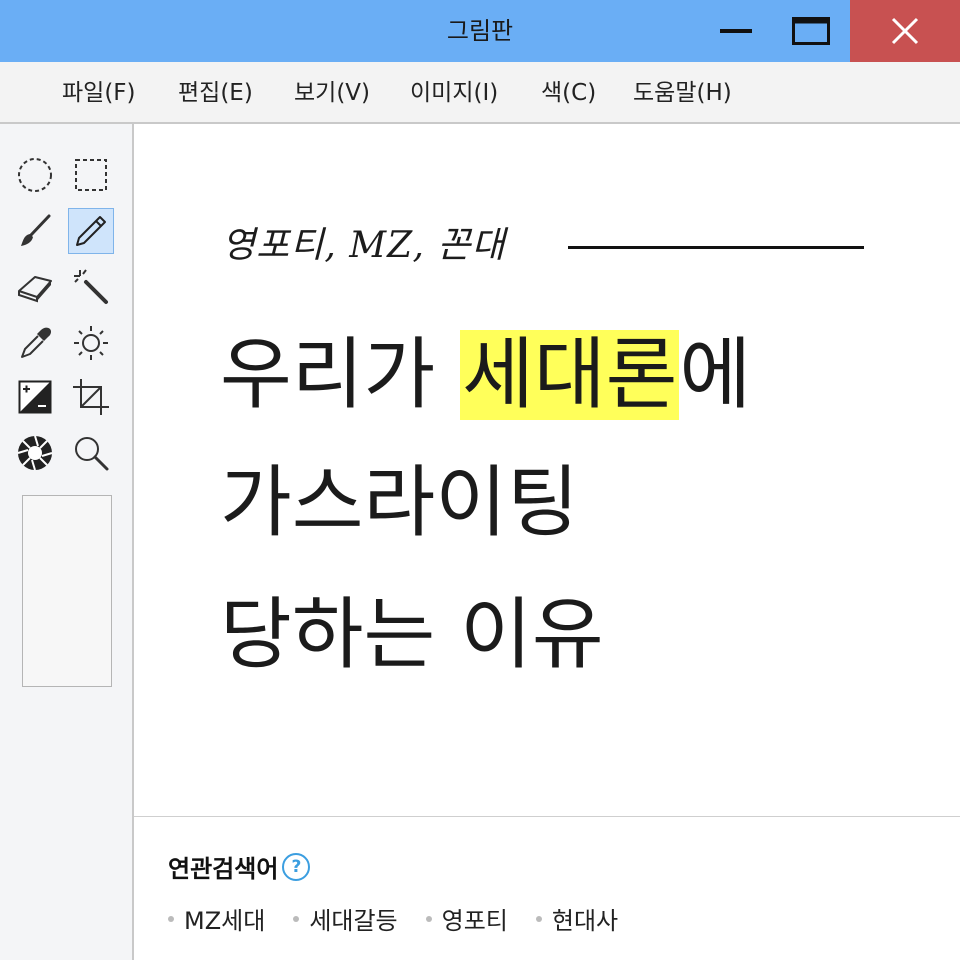 Image resolution: width=960 pixels, height=960 pixels. Describe the element at coordinates (364, 245) in the screenshot. I see `handwritten-subtitle: 영포티, MZ, 꼰대` at that location.